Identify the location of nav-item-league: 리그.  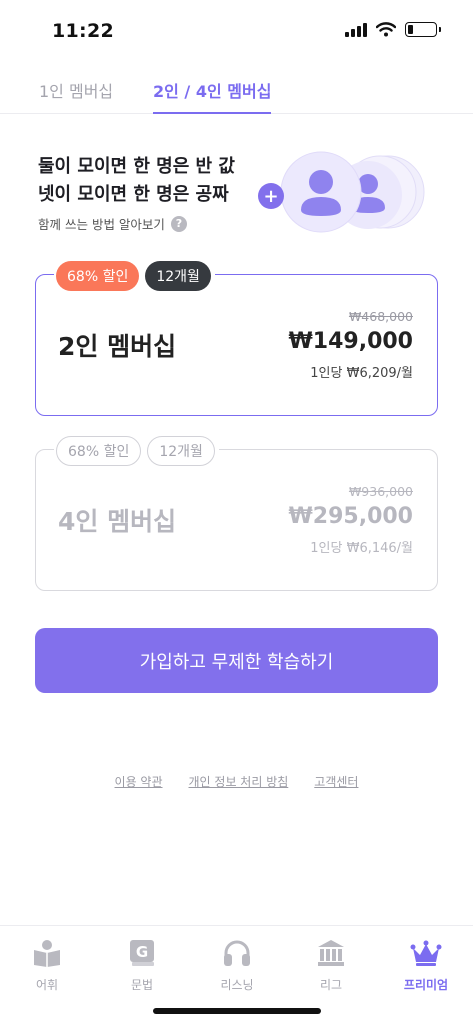
(331, 964).